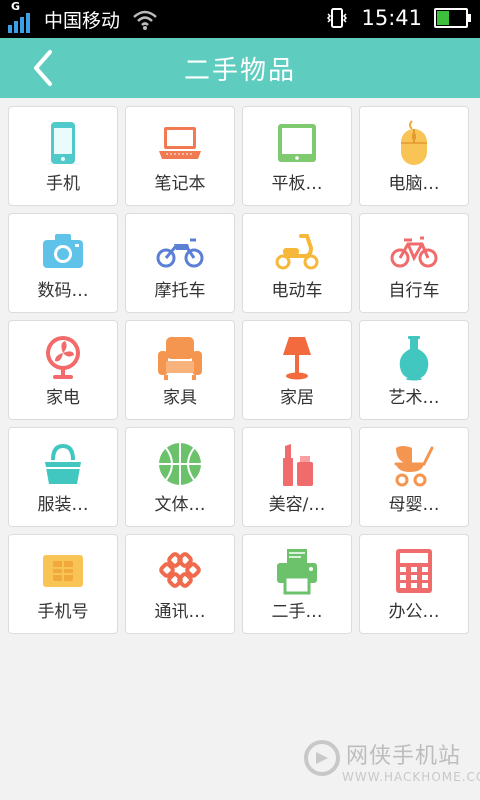 The height and width of the screenshot is (800, 480). I want to click on watermark: 网侠手机站 WWW.HACKHOME.COM, so click(391, 762).